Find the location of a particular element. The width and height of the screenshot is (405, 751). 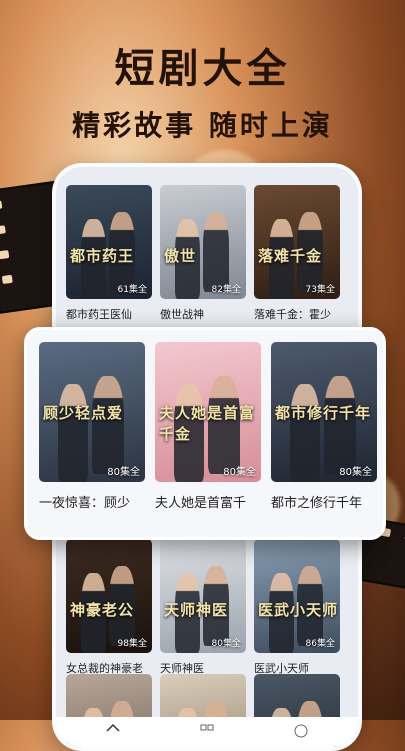

drama-card: 落难千金 73集全落难千金：霍少 is located at coordinates (297, 253).